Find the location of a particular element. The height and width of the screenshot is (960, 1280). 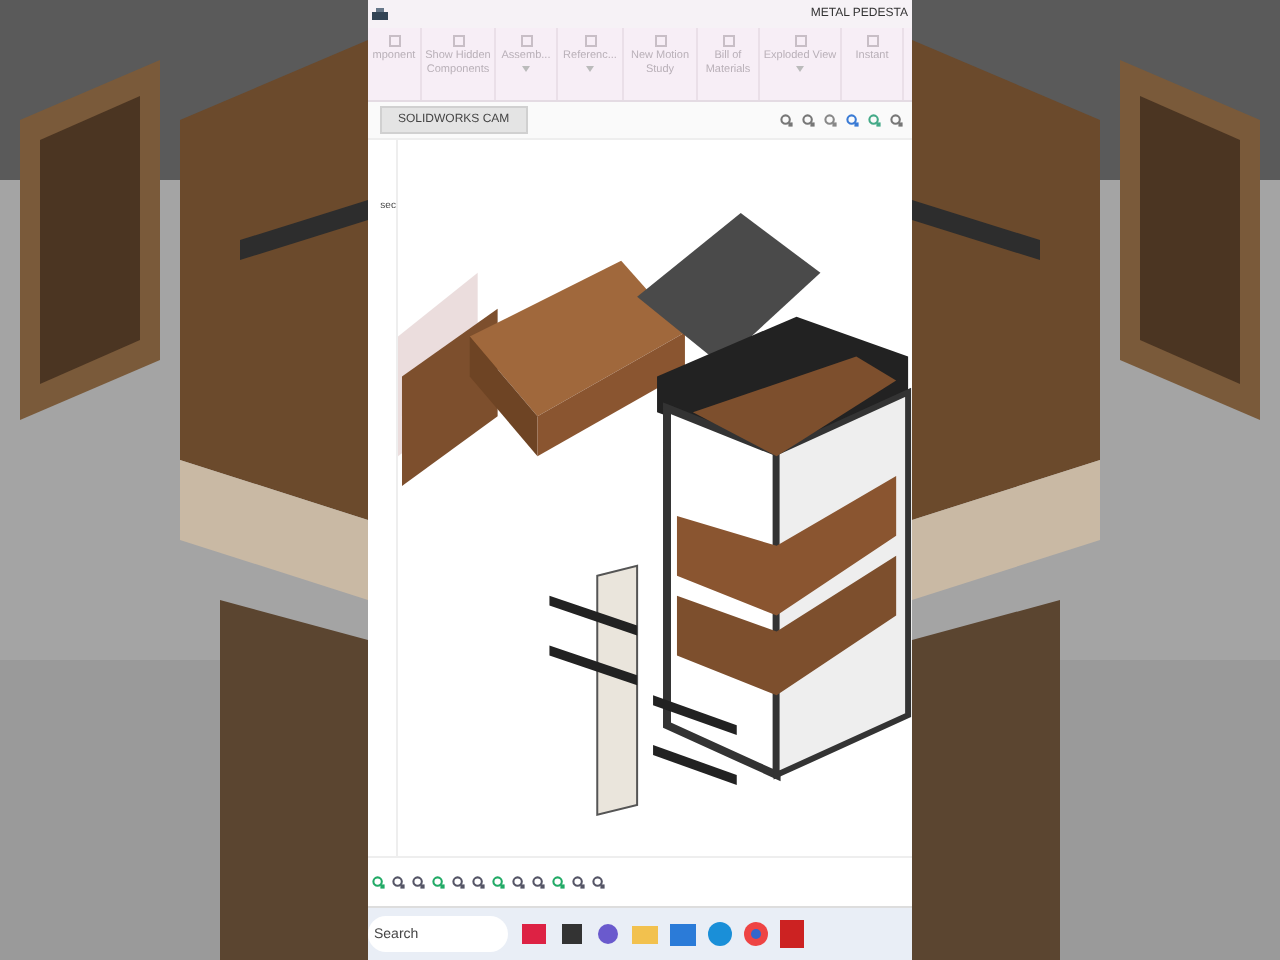

app-icon is located at coordinates (572, 934).